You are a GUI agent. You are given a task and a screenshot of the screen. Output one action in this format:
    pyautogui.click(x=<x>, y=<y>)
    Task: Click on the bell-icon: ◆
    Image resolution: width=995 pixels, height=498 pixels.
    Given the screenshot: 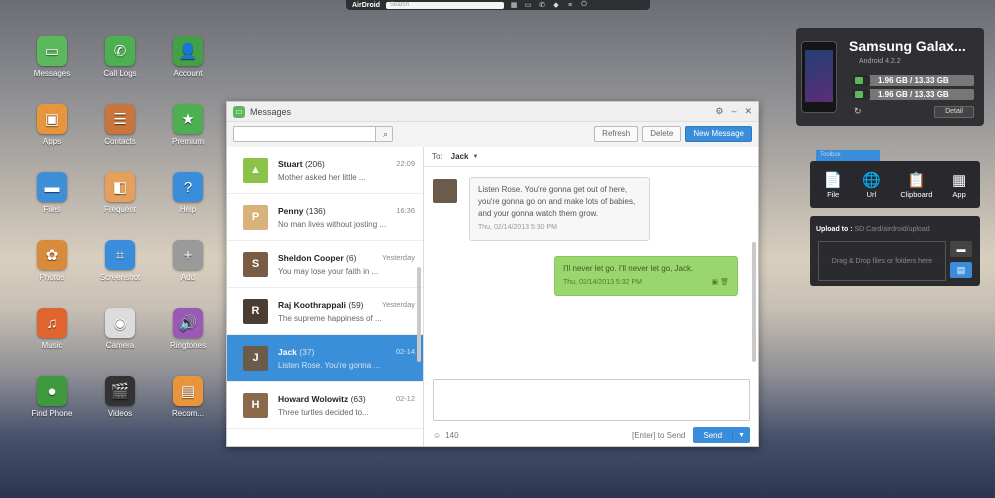 What is the action you would take?
    pyautogui.click(x=556, y=5)
    